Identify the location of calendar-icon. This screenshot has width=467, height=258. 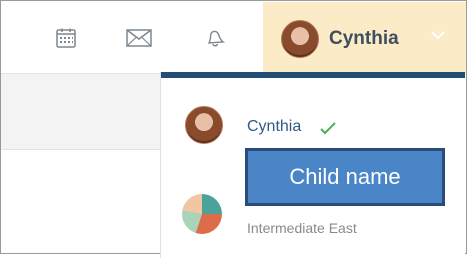
(66, 38).